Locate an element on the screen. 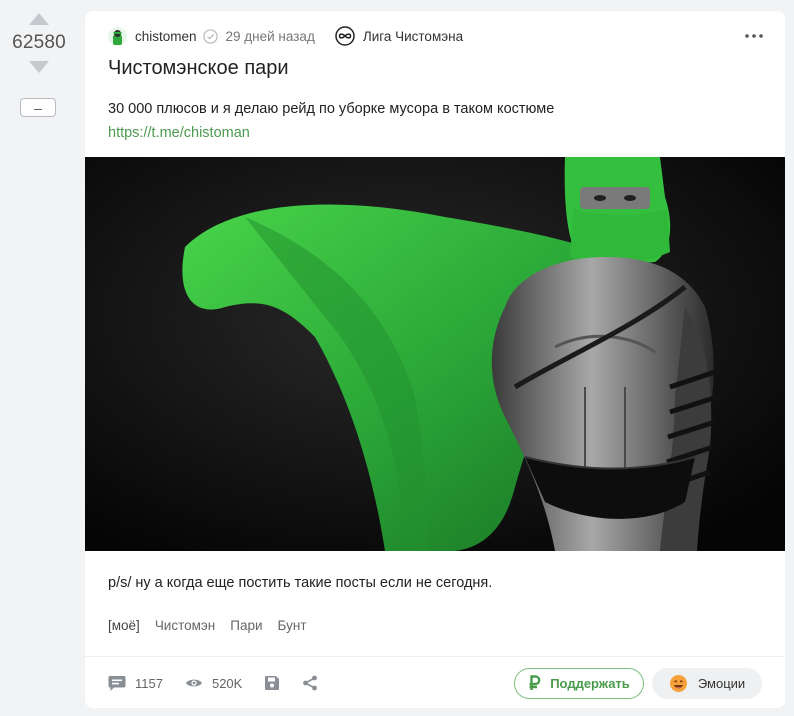 The image size is (794, 716). telegram-link: https://t.me/chistoman is located at coordinates (179, 133).